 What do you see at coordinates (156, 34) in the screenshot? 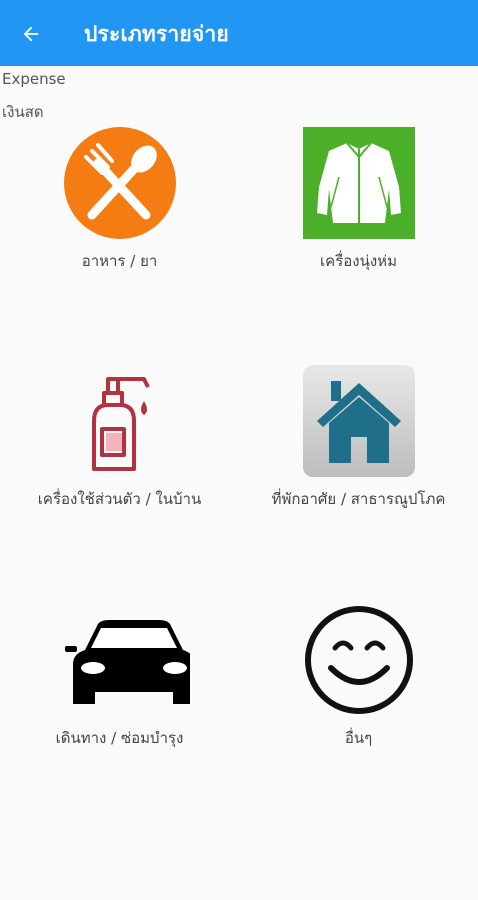
I see `page-title: ประเภทรายจ่าย` at bounding box center [156, 34].